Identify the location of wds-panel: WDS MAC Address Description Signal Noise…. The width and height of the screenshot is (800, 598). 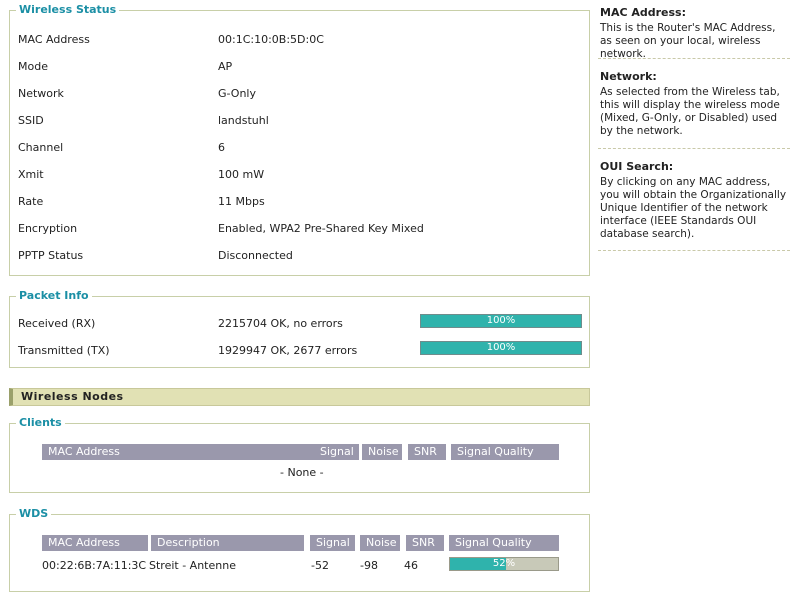
(299, 549).